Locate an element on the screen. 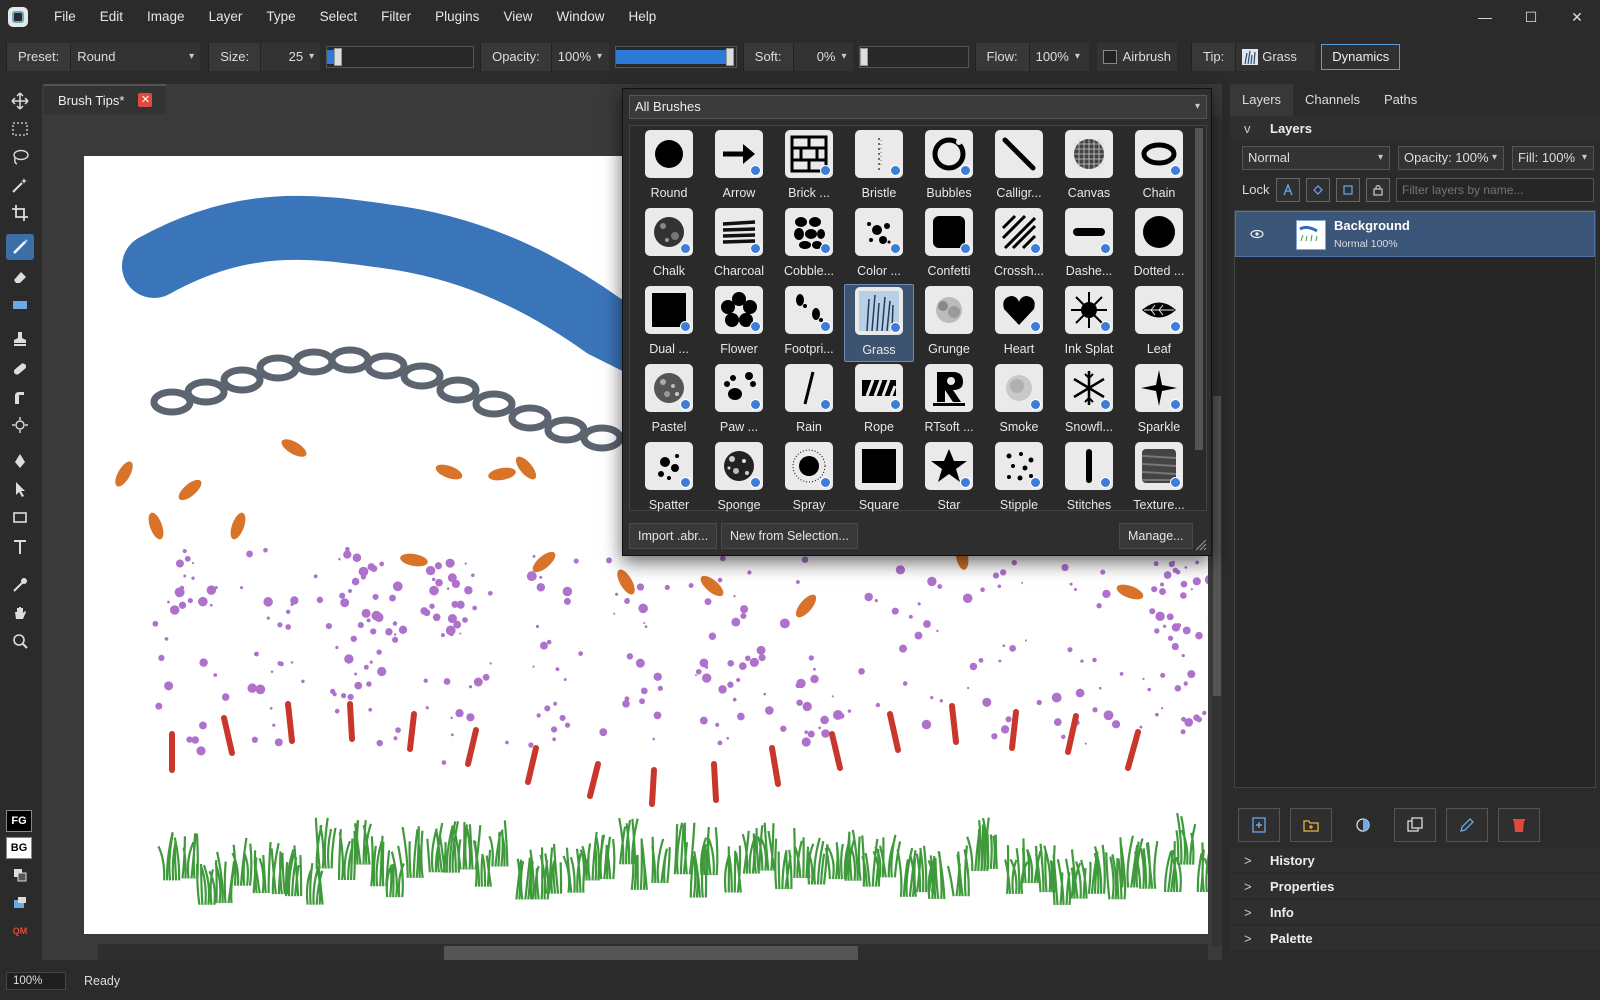  eraser-tool-icon is located at coordinates (20, 277).